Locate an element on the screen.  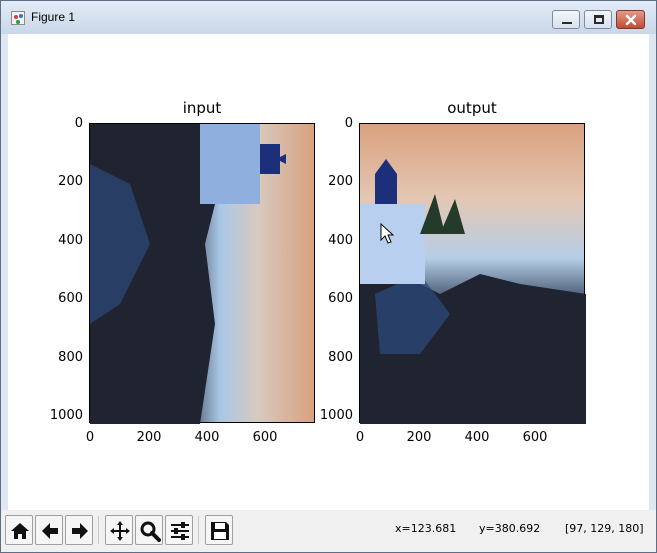
save-icon is located at coordinates (220, 531).